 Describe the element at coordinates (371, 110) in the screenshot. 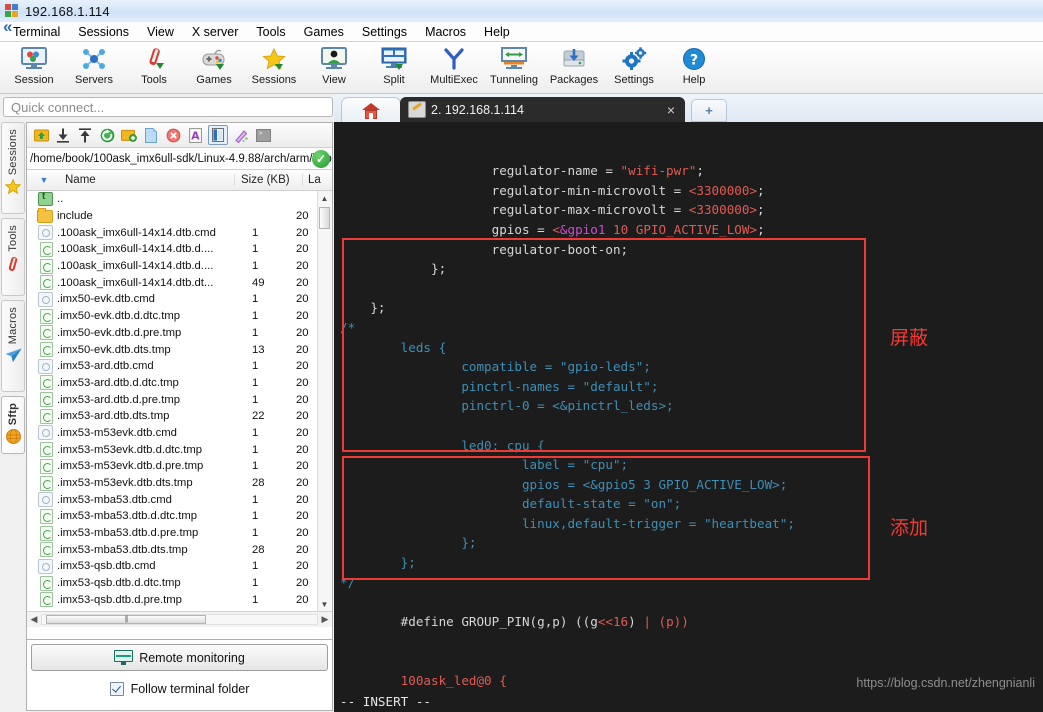

I see `home-tab` at that location.